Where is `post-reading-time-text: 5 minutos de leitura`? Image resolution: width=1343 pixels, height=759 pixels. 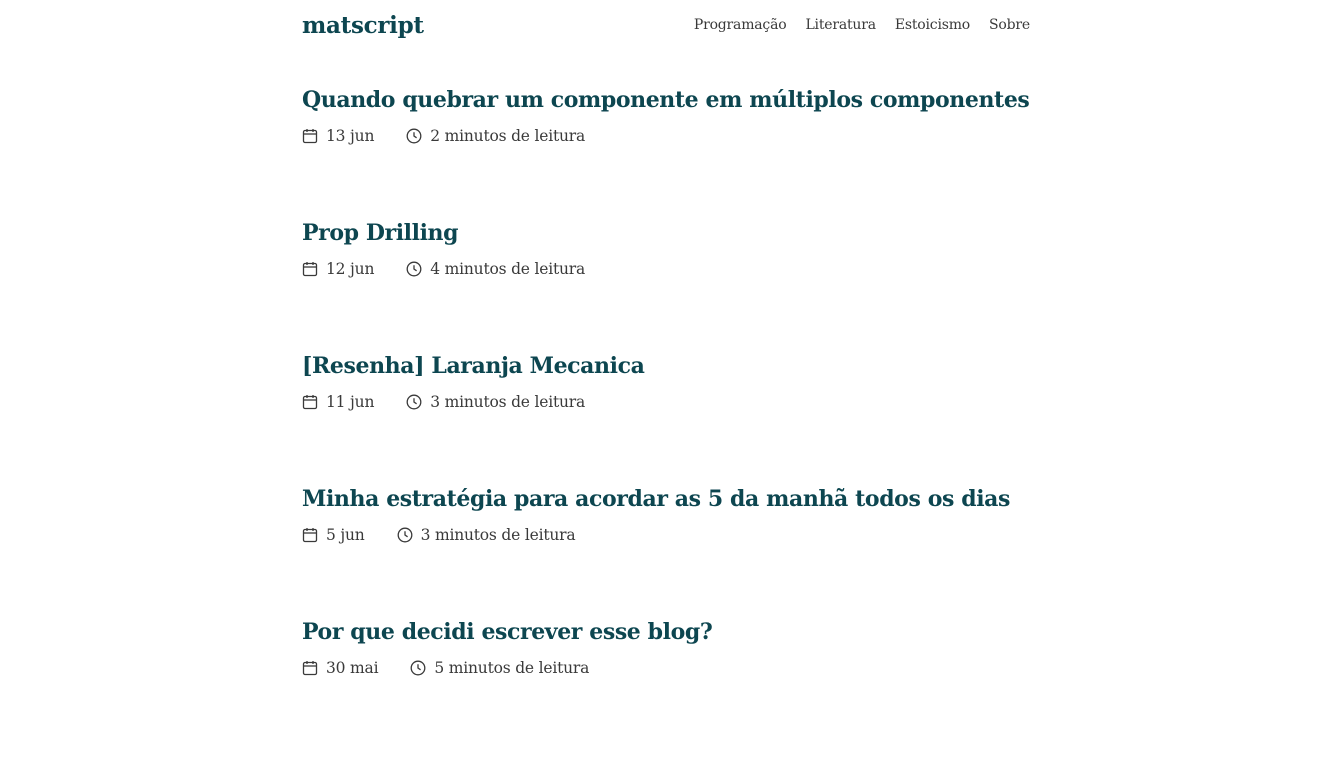
post-reading-time-text: 5 minutos de leitura is located at coordinates (512, 668).